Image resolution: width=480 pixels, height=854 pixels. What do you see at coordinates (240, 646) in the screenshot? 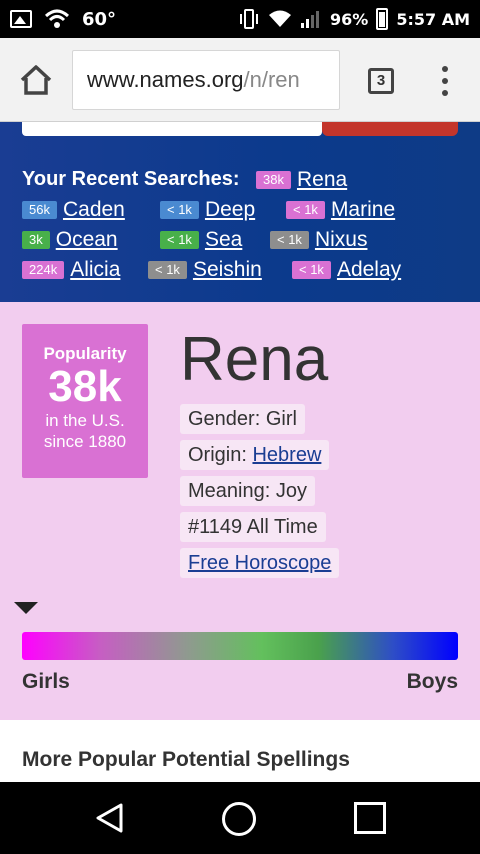
I see `gender-gauge` at bounding box center [240, 646].